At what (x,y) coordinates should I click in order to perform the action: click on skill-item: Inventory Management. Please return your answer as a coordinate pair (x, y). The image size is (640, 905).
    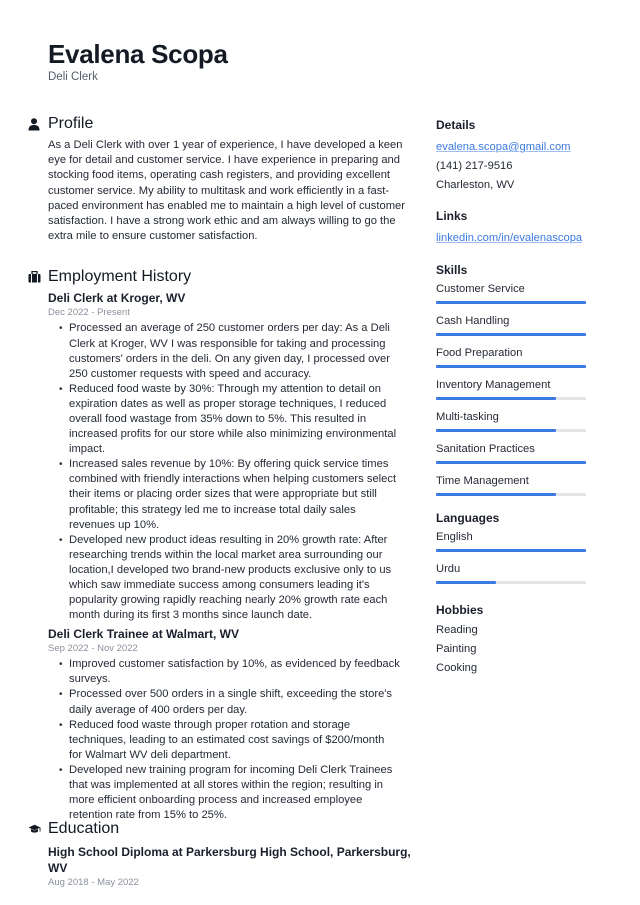
    Looking at the image, I should click on (511, 387).